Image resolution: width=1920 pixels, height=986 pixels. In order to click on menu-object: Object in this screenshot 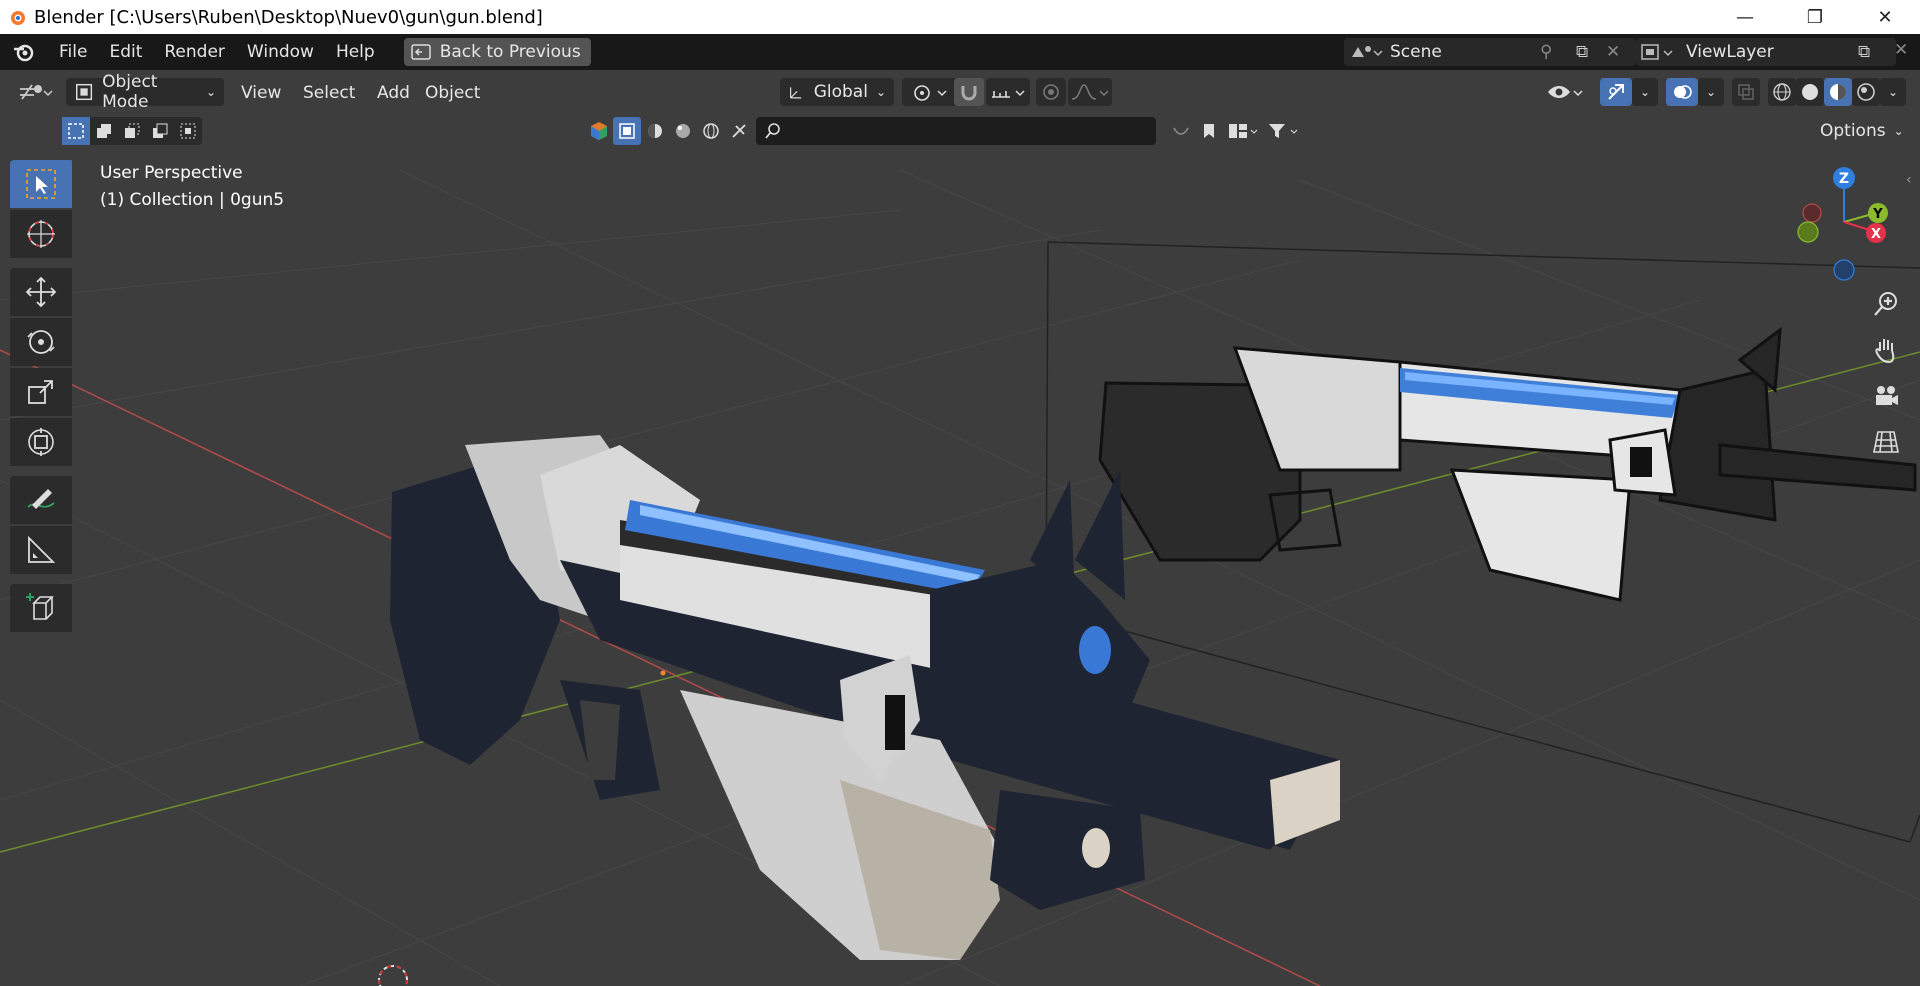, I will do `click(452, 93)`.